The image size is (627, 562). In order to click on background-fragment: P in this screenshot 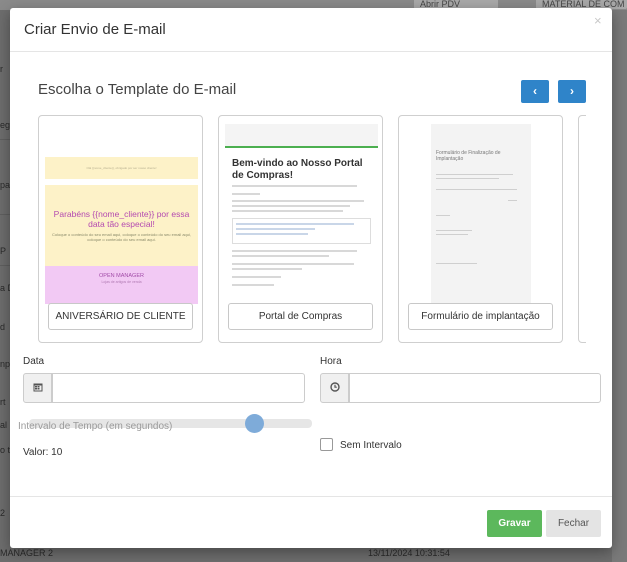, I will do `click(3, 251)`.